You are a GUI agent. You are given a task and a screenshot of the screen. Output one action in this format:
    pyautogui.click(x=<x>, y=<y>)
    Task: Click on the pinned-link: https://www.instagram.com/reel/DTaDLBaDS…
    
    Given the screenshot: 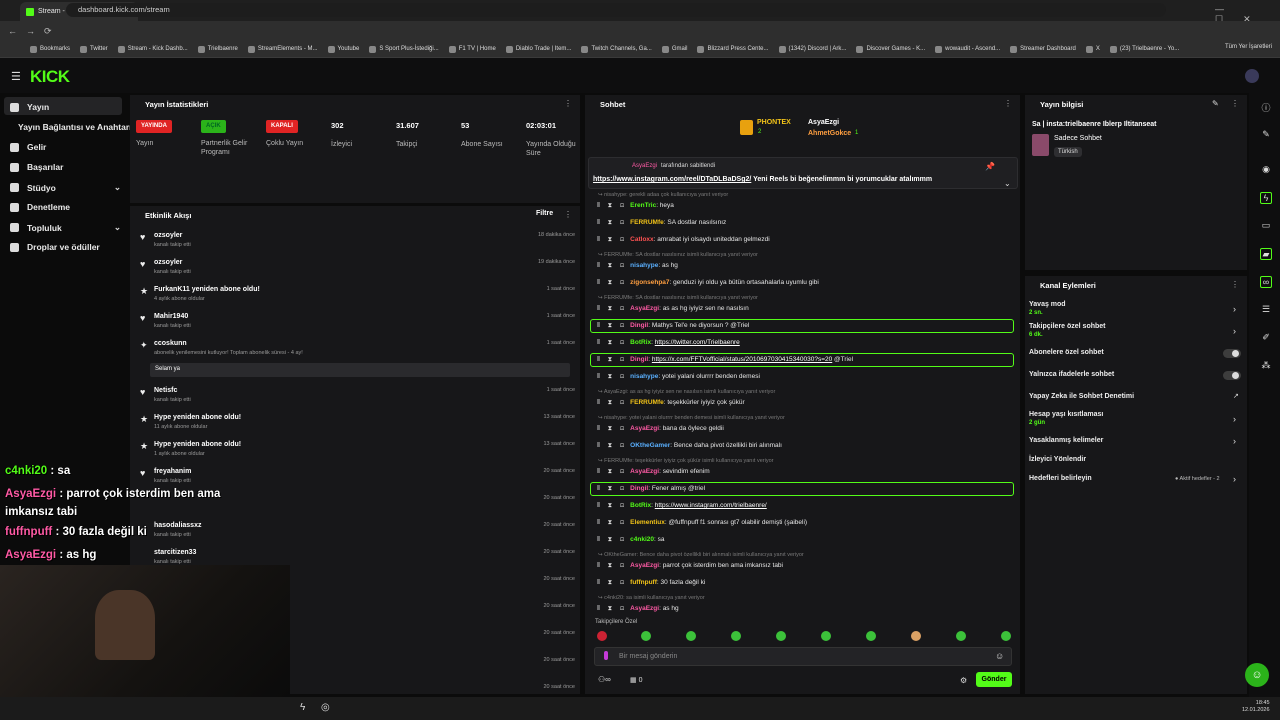 What is the action you would take?
    pyautogui.click(x=672, y=179)
    